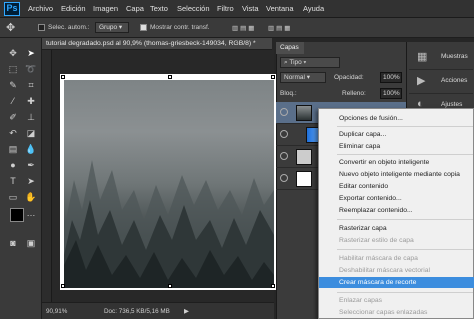 This screenshot has height=319, width=474. What do you see at coordinates (69, 27) in the screenshot?
I see `autoselect-label: Selec. autom.:` at bounding box center [69, 27].